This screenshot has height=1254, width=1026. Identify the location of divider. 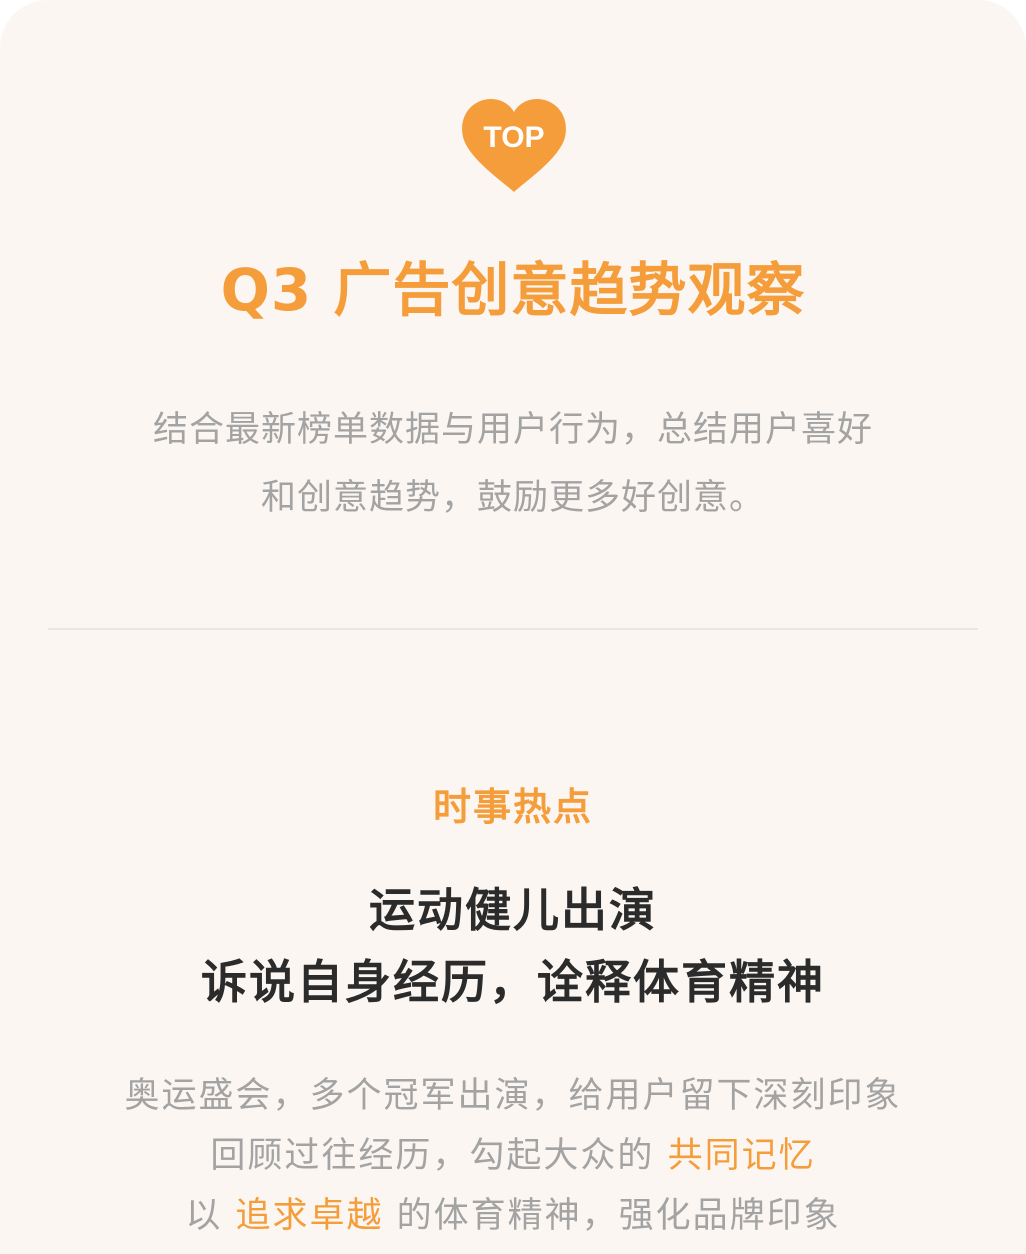
(513, 629).